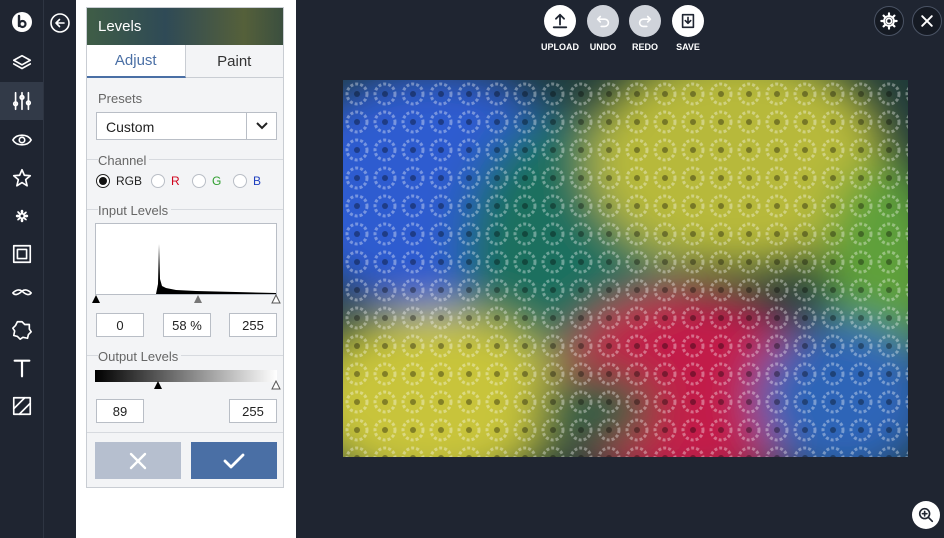 This screenshot has width=944, height=538. Describe the element at coordinates (120, 98) in the screenshot. I see `presets-label: Presets` at that location.